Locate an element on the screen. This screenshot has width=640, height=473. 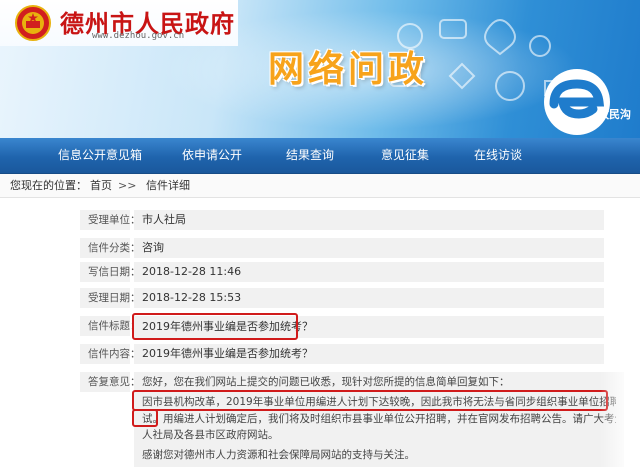
breadcrumb-current: 信件详细 is located at coordinates (168, 185).